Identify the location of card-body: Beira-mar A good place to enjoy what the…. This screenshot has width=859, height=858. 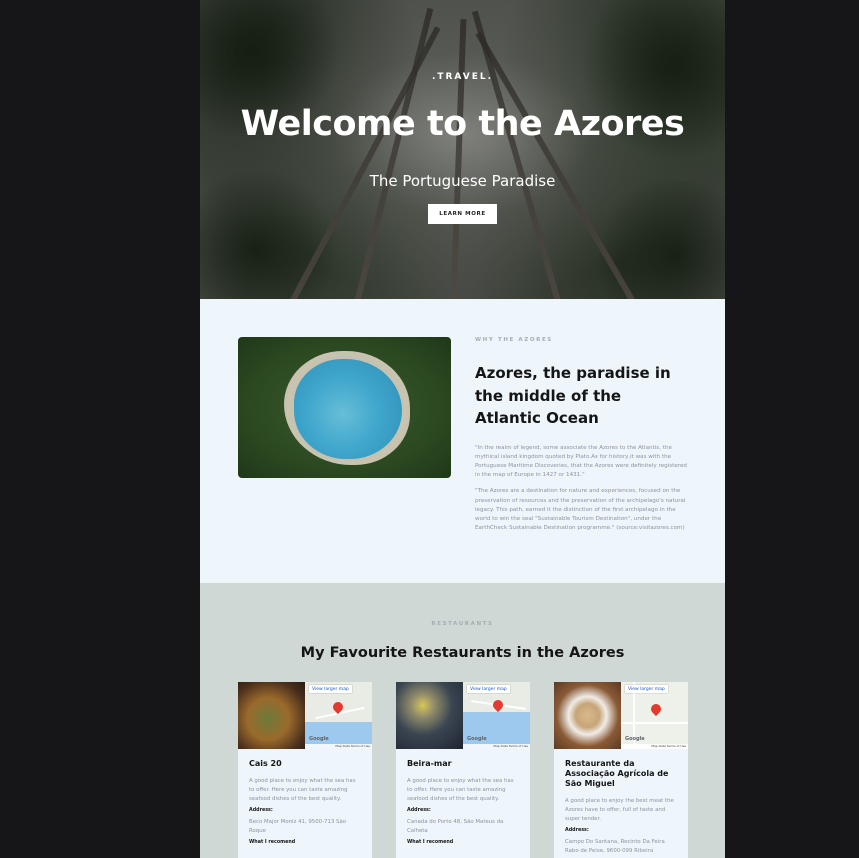
(463, 802).